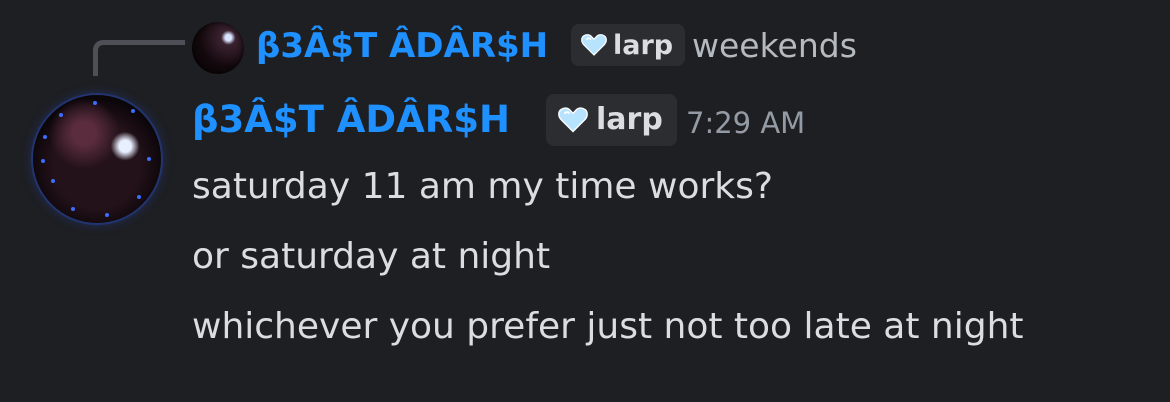  What do you see at coordinates (351, 120) in the screenshot?
I see `author-name: β3Â$T ÂDÂR$H` at bounding box center [351, 120].